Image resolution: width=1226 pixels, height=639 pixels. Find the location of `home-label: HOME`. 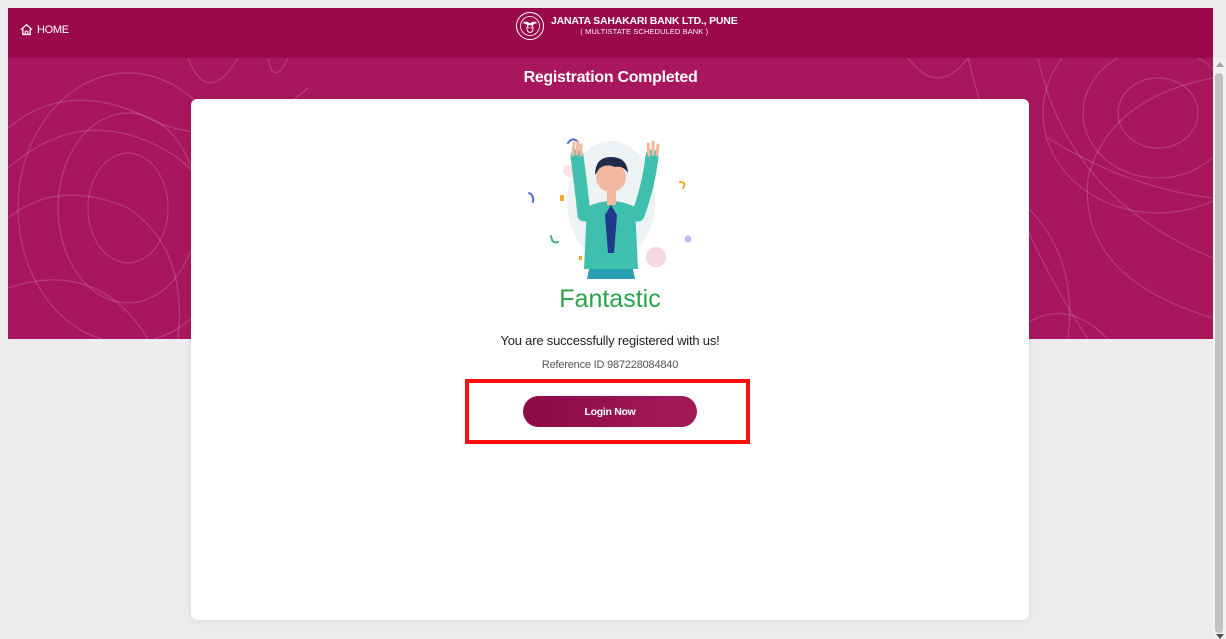

home-label: HOME is located at coordinates (53, 29).